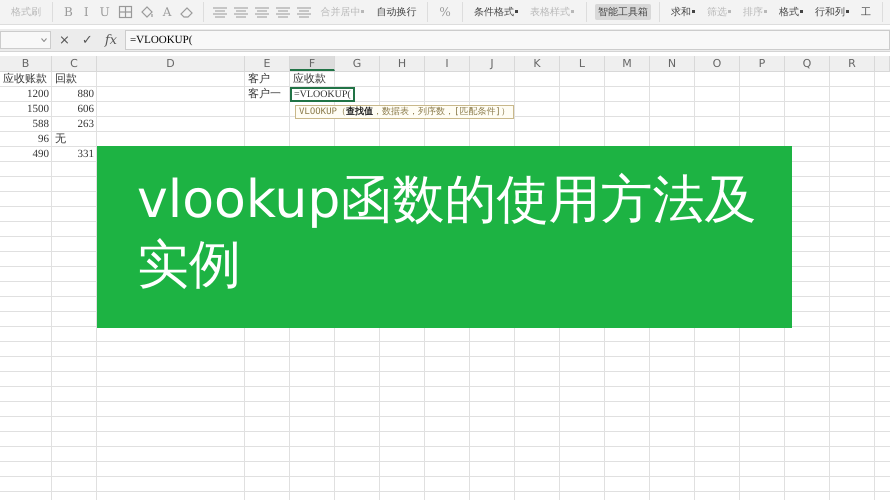  Describe the element at coordinates (74, 109) in the screenshot. I see `table-cell: 606` at that location.